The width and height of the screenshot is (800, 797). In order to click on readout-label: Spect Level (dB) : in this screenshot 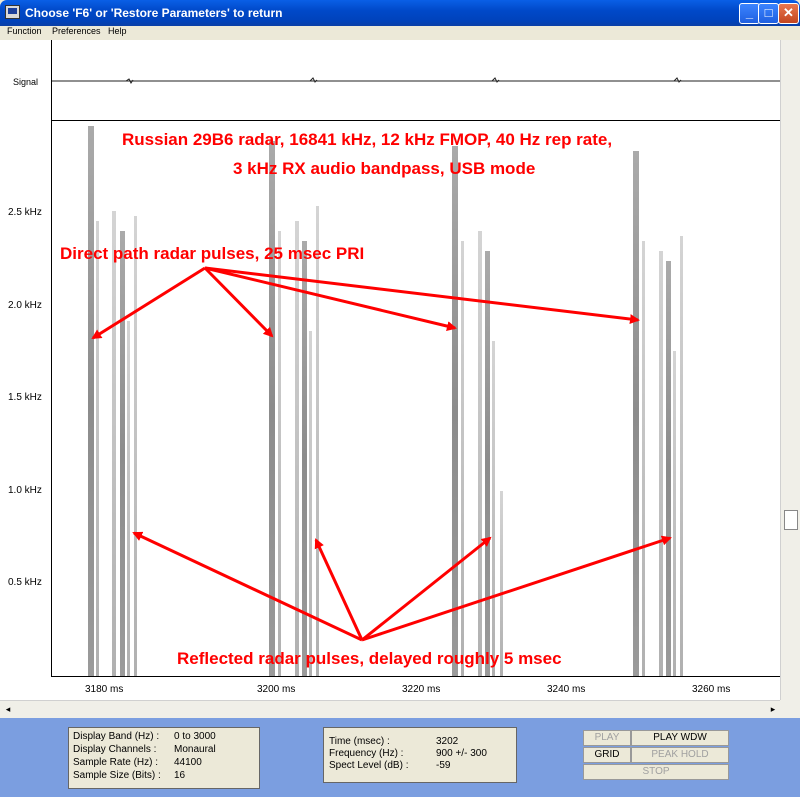, I will do `click(369, 765)`.